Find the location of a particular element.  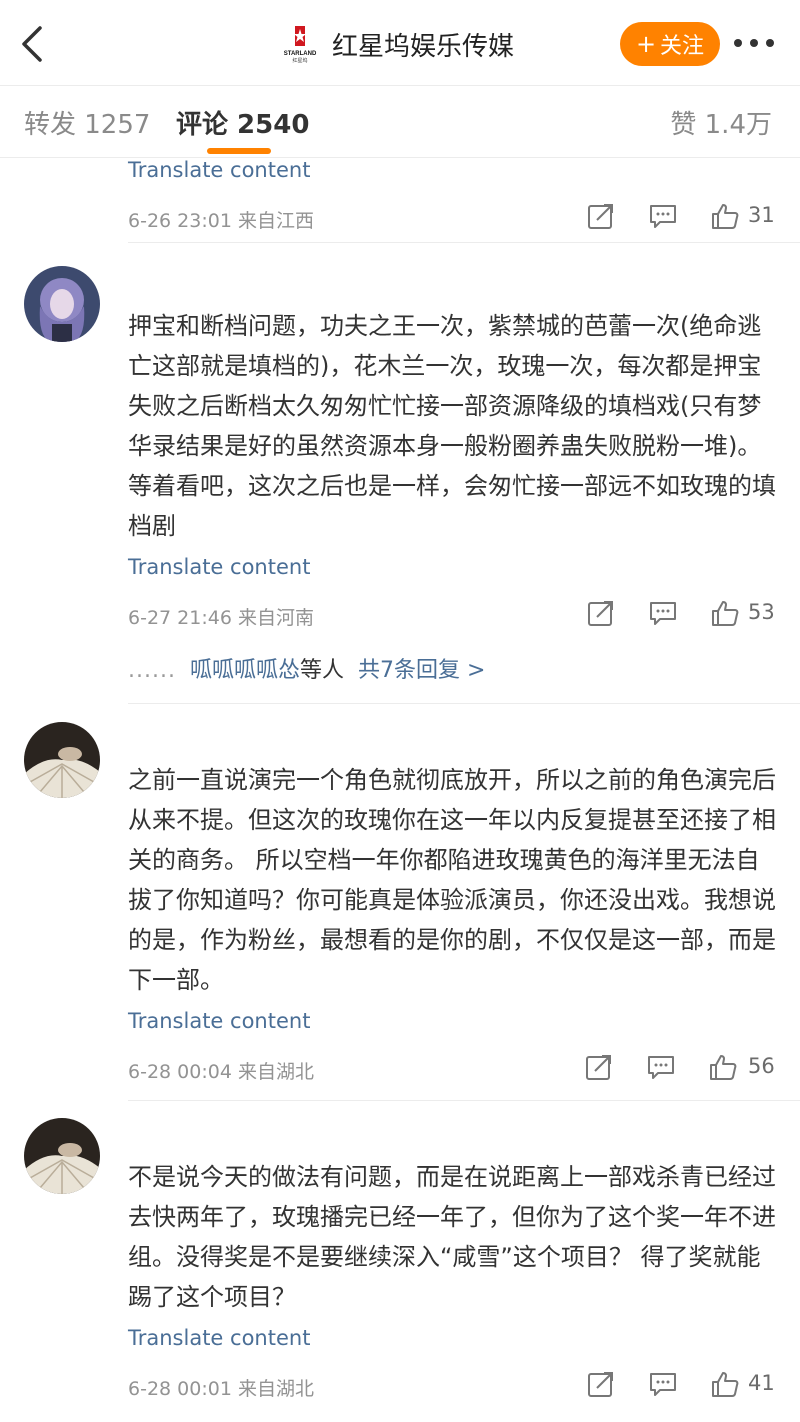

comment-meta: 6-28 00:01 来自湖北 is located at coordinates (221, 1389).